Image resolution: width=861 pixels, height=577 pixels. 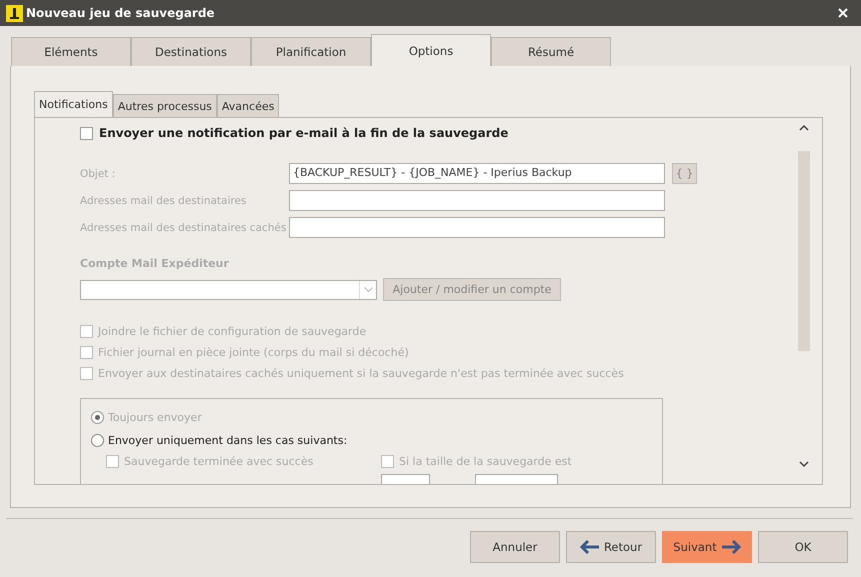 I want to click on checkbox-label: Fichier journal en pièce jointe (corps du mail si décoché), so click(x=253, y=352).